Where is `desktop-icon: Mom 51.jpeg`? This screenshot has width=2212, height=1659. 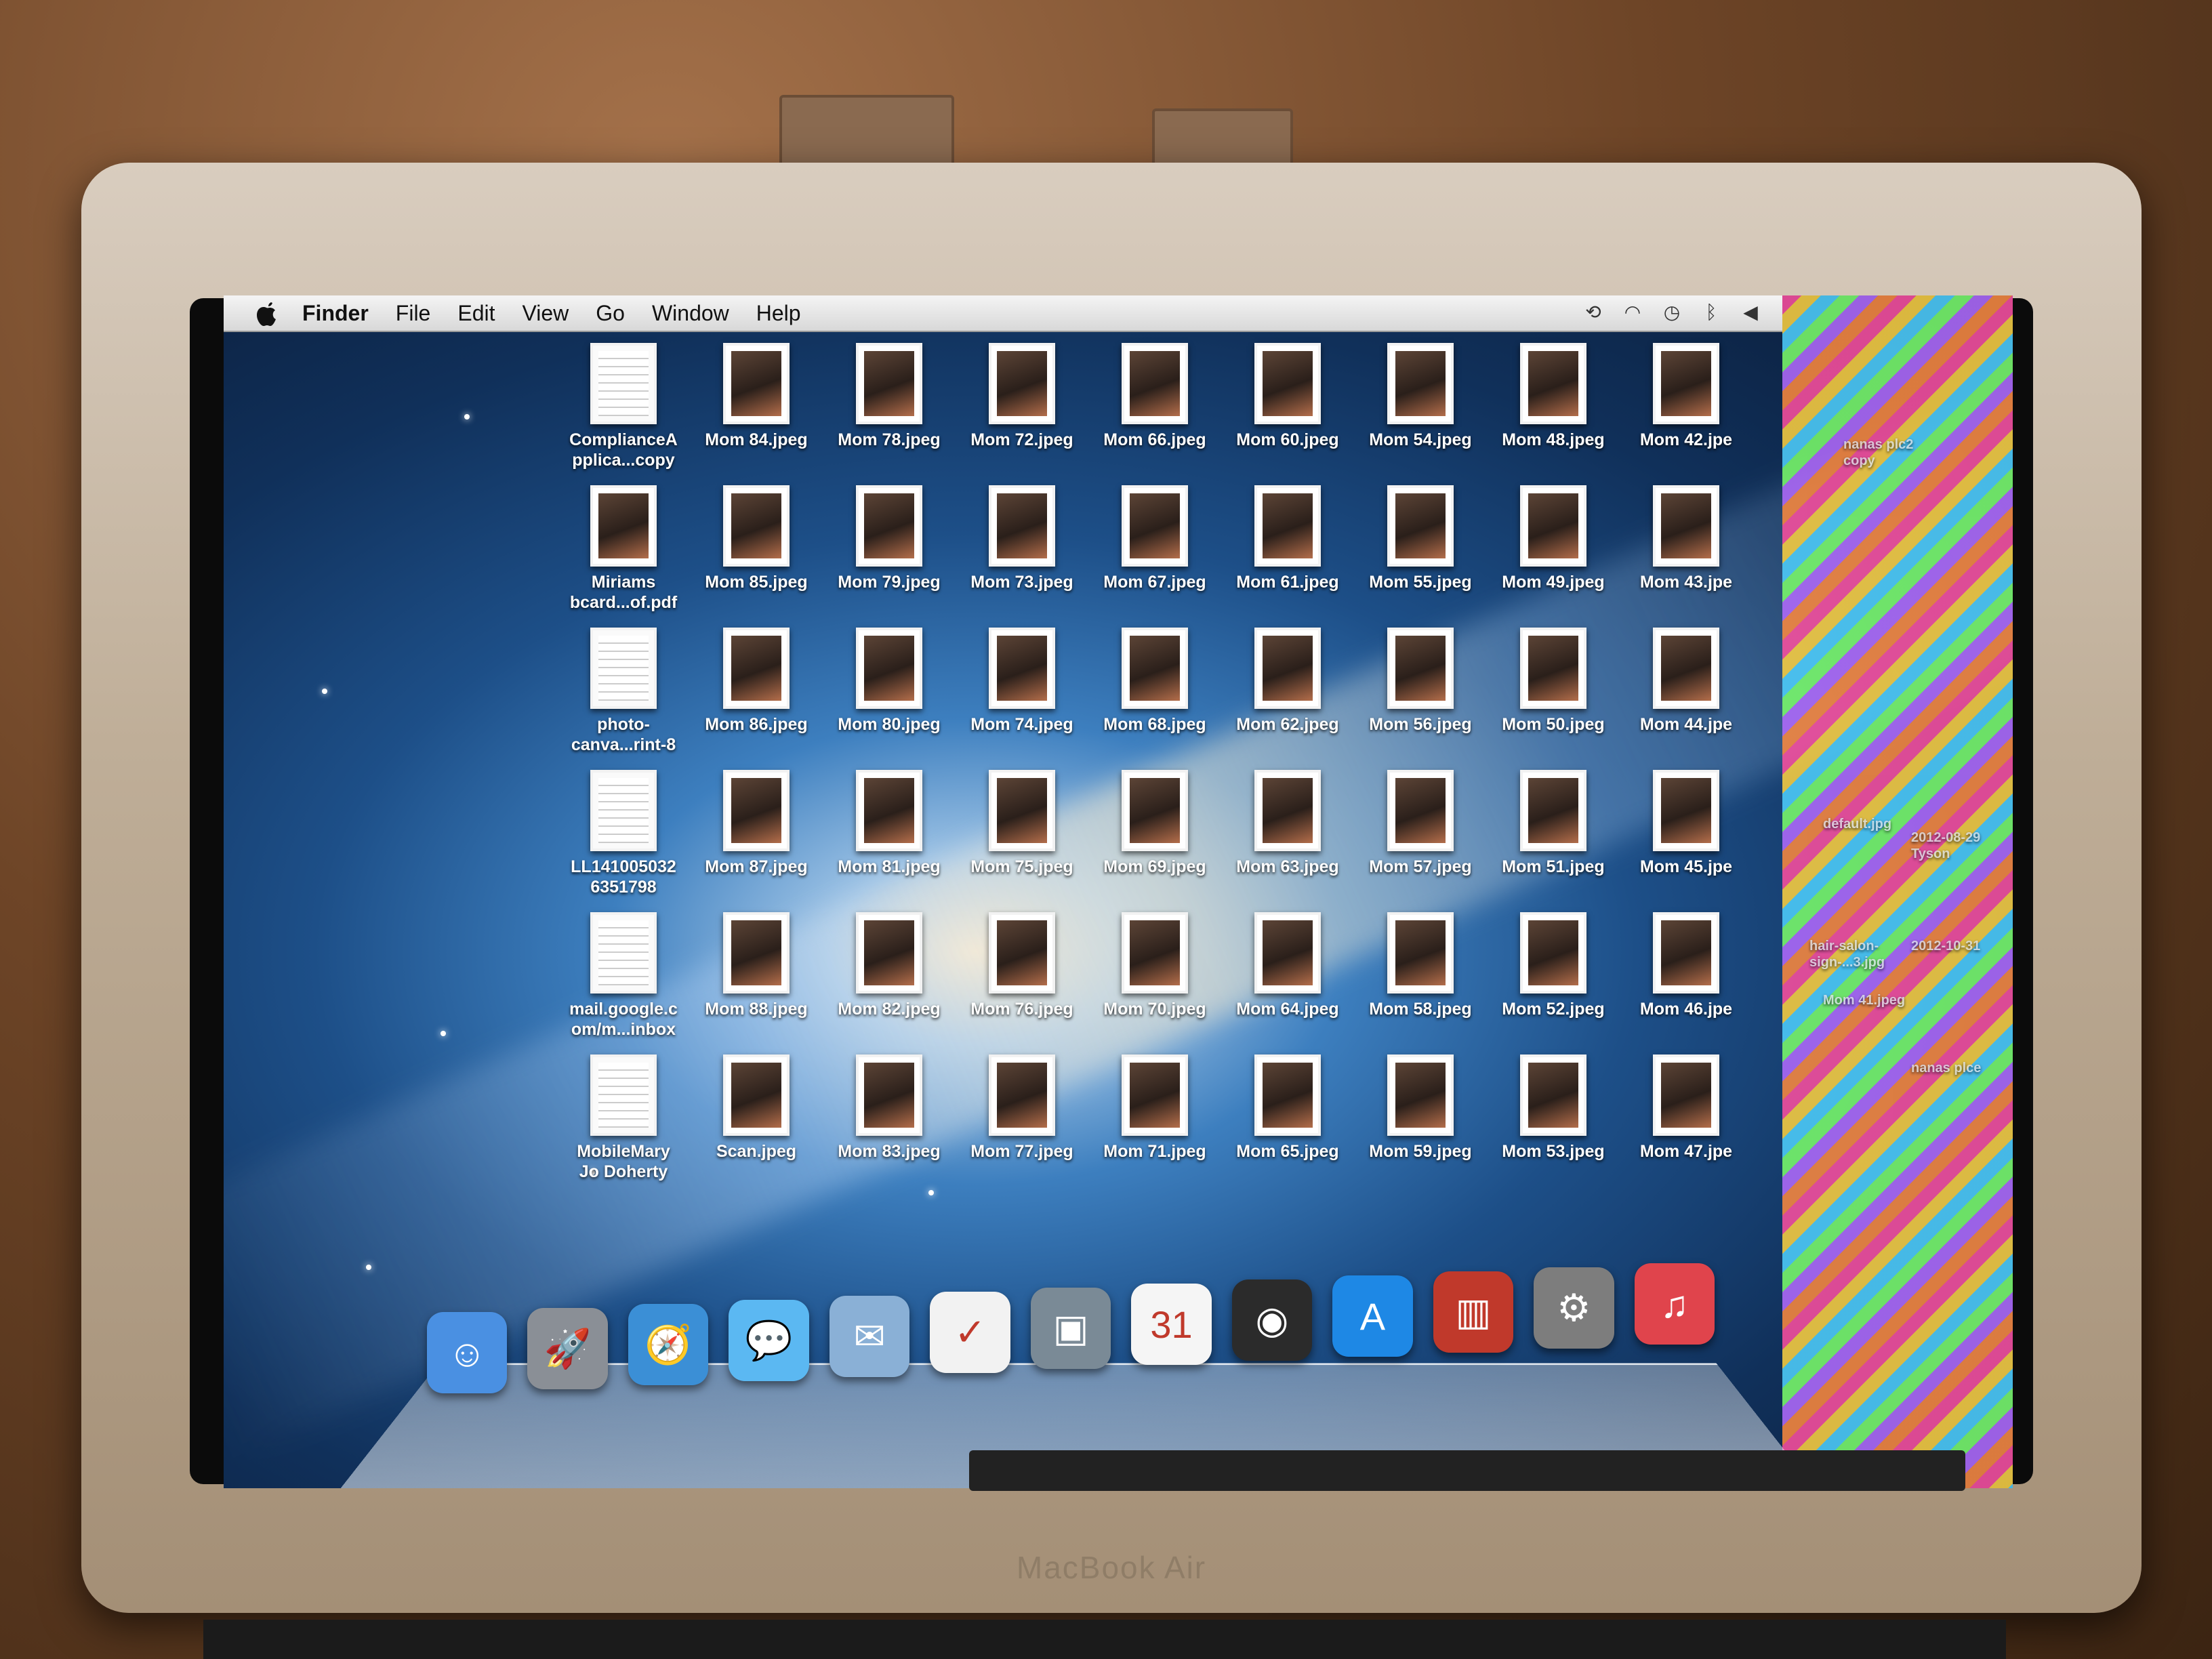 desktop-icon: Mom 51.jpeg is located at coordinates (1553, 823).